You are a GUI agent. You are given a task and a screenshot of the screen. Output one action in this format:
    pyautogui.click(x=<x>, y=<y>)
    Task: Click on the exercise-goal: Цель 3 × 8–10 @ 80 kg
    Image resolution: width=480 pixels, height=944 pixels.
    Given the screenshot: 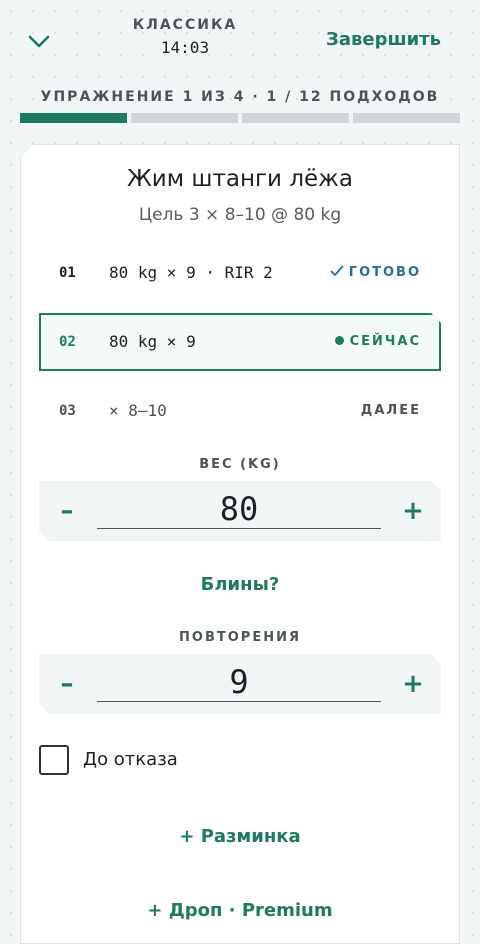 What is the action you would take?
    pyautogui.click(x=240, y=215)
    